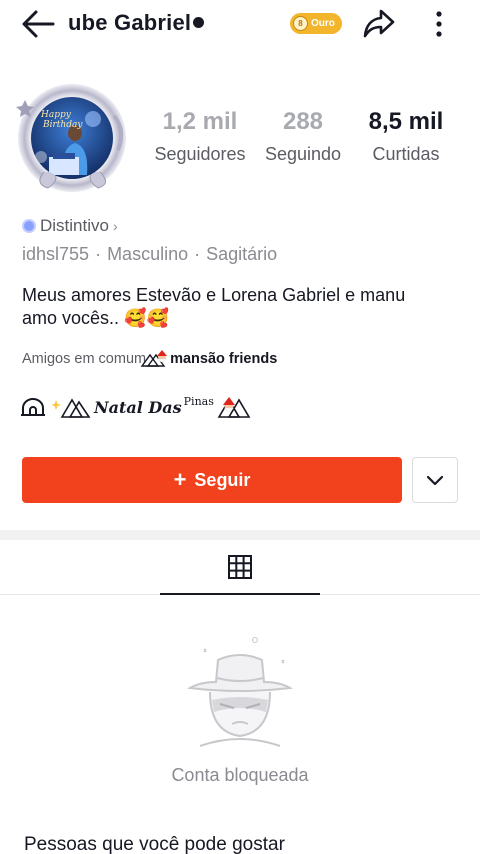  What do you see at coordinates (240, 535) in the screenshot?
I see `section-divider` at bounding box center [240, 535].